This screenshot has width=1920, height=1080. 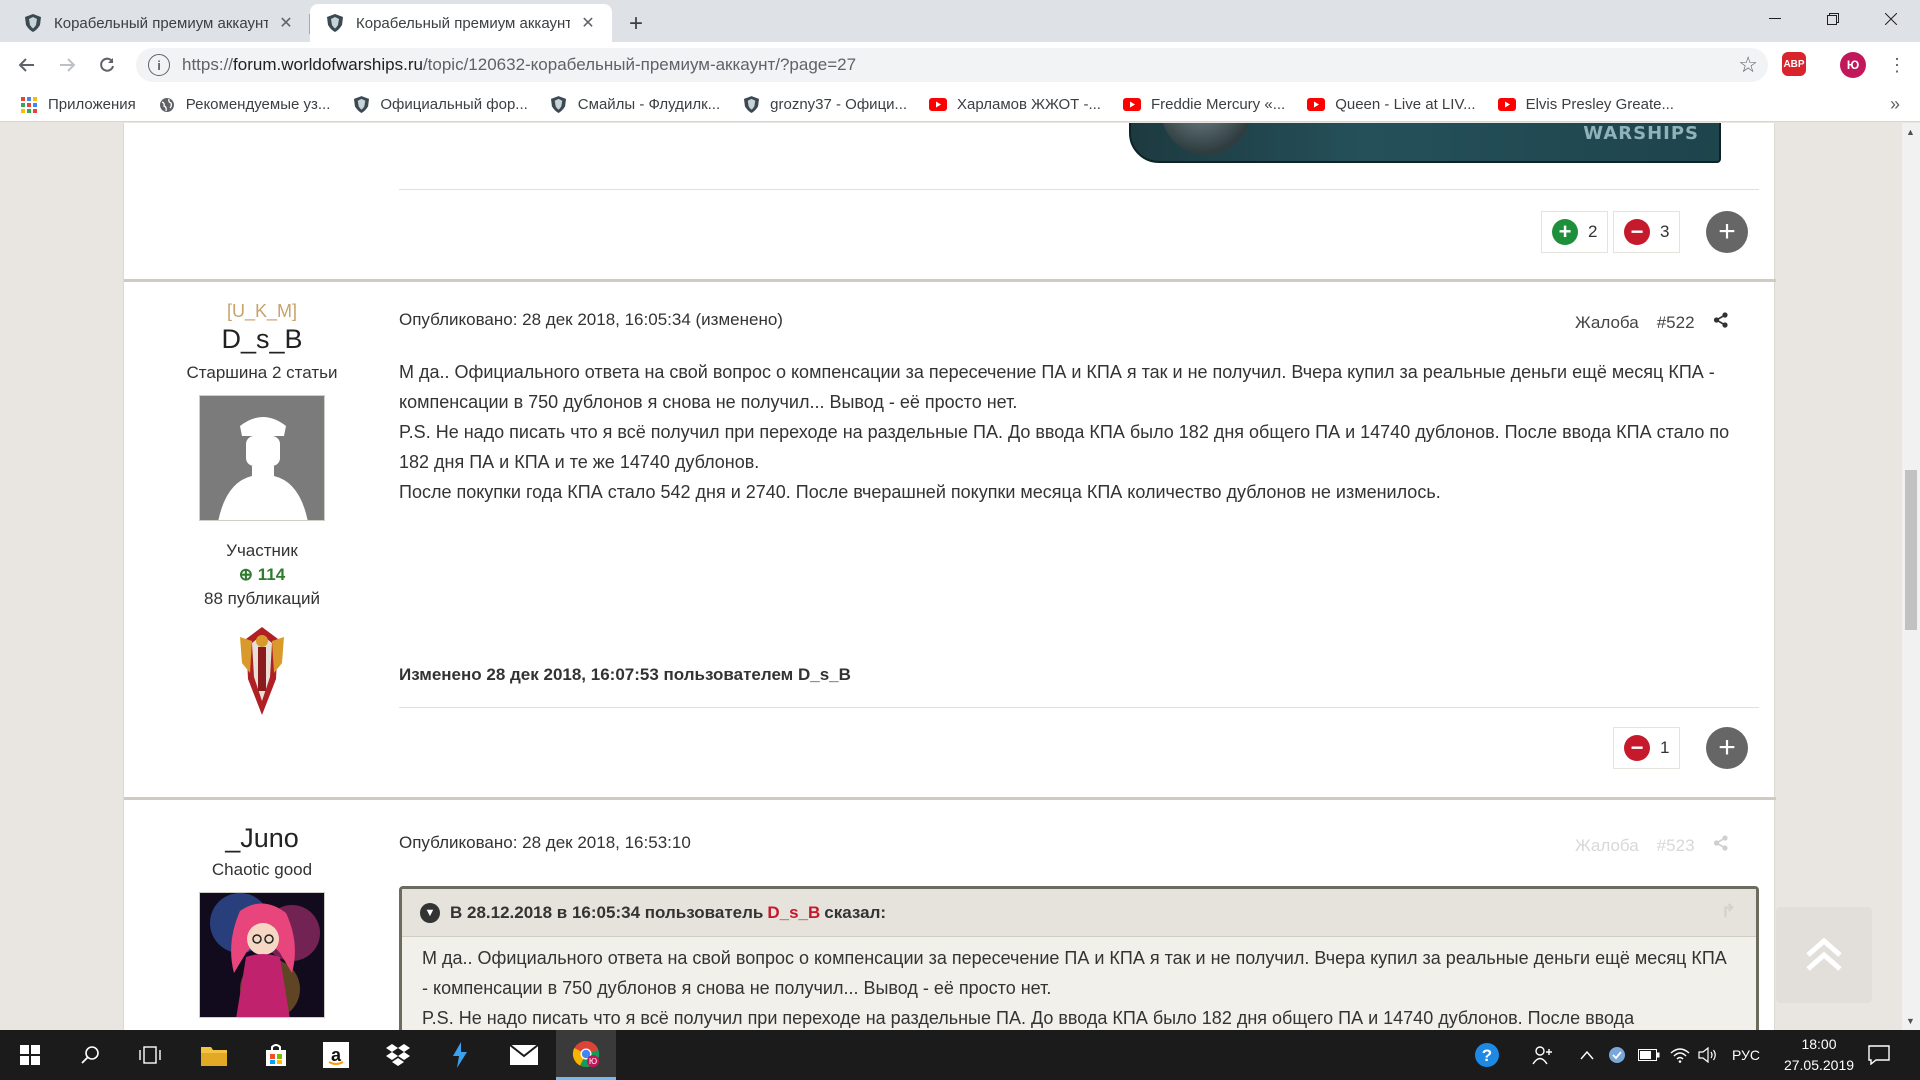 What do you see at coordinates (1617, 1055) in the screenshot?
I see `update-tray-icon` at bounding box center [1617, 1055].